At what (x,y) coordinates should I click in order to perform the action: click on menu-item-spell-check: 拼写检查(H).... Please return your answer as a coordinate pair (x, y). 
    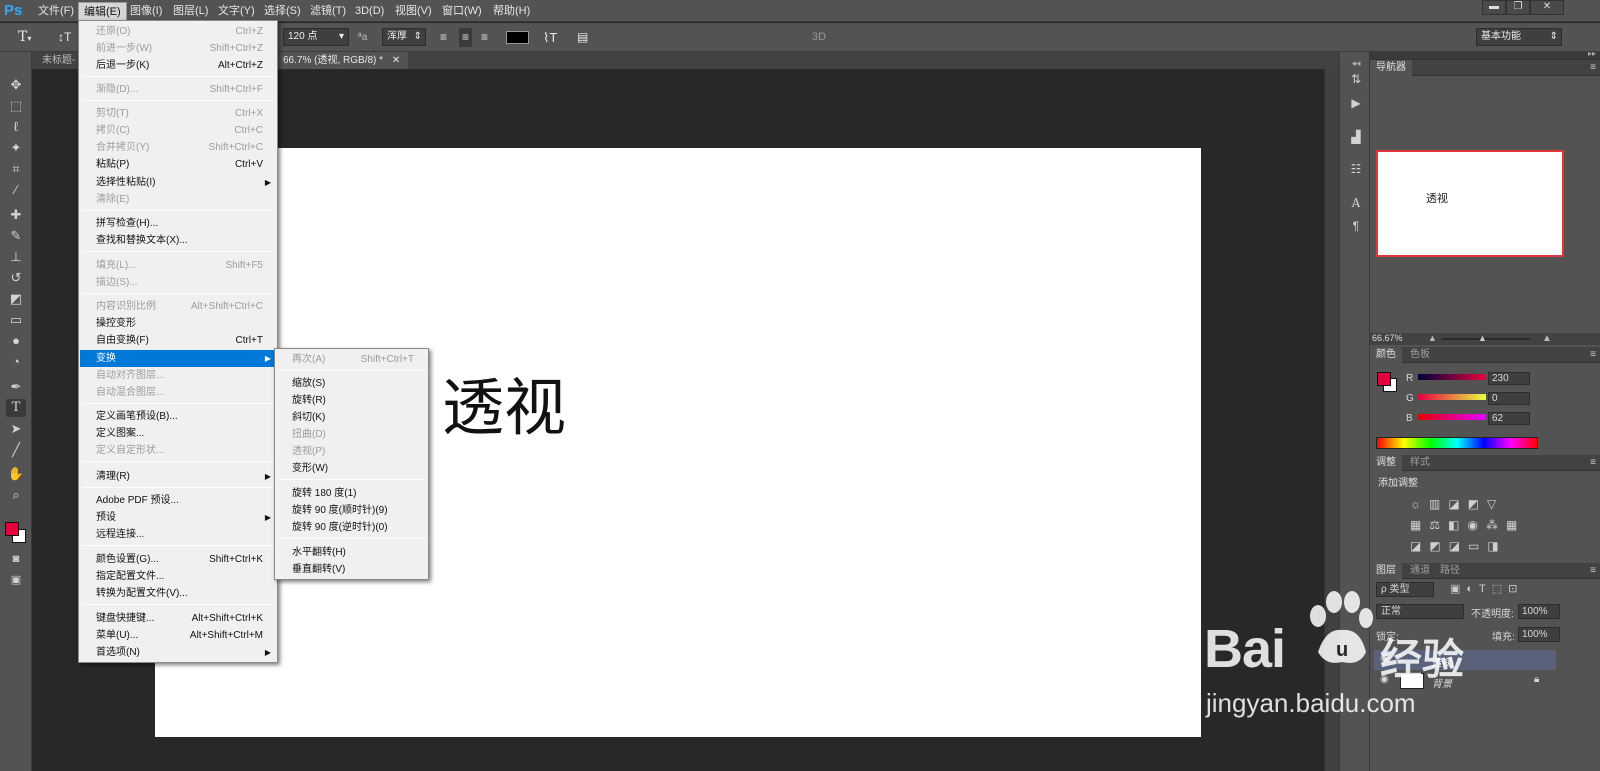
    Looking at the image, I should click on (178, 223).